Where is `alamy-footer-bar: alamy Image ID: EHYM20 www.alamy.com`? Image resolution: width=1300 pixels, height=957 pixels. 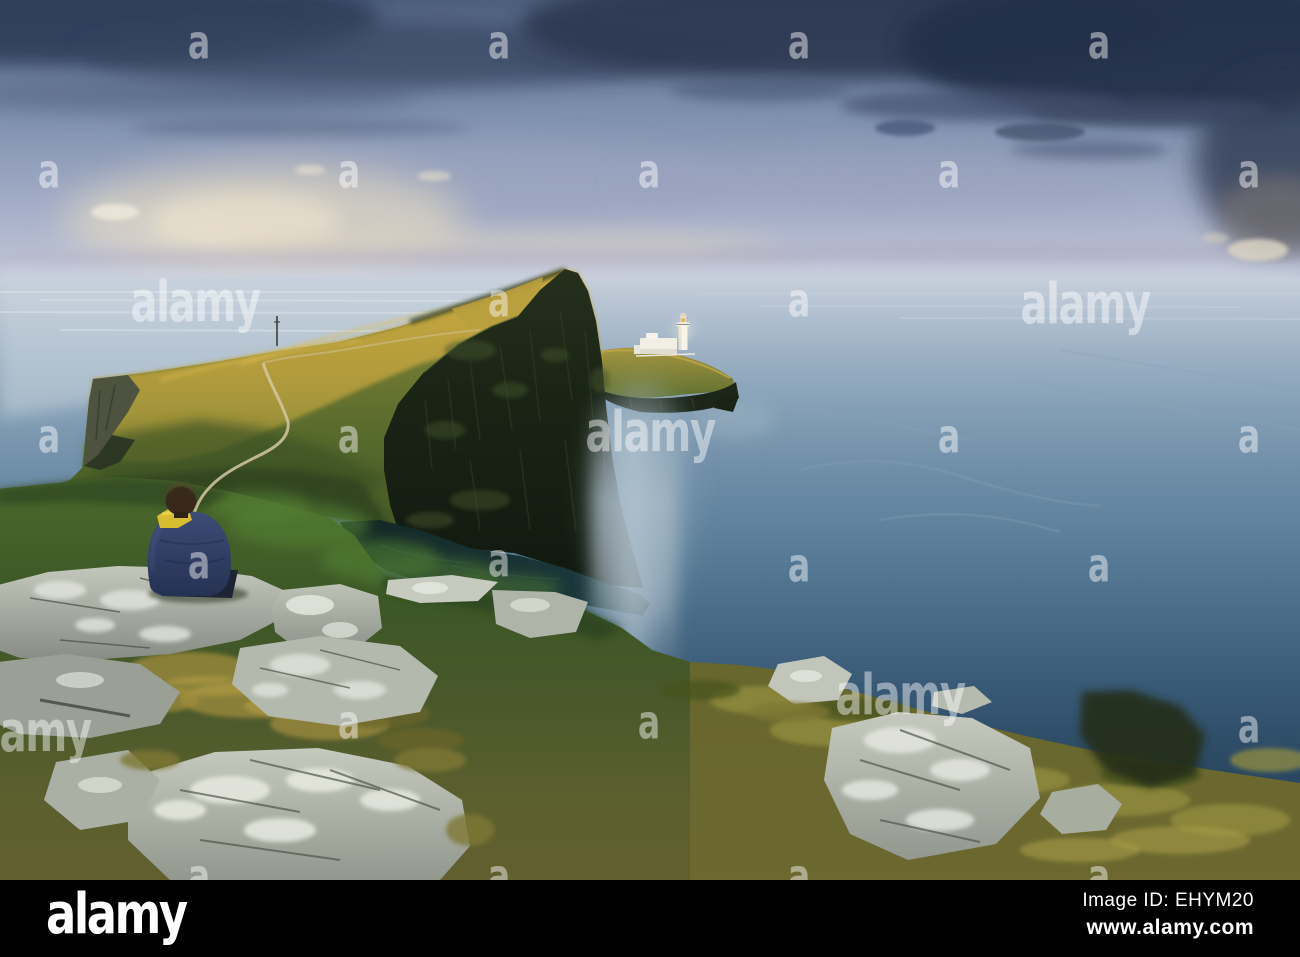
alamy-footer-bar: alamy Image ID: EHYM20 www.alamy.com is located at coordinates (650, 918).